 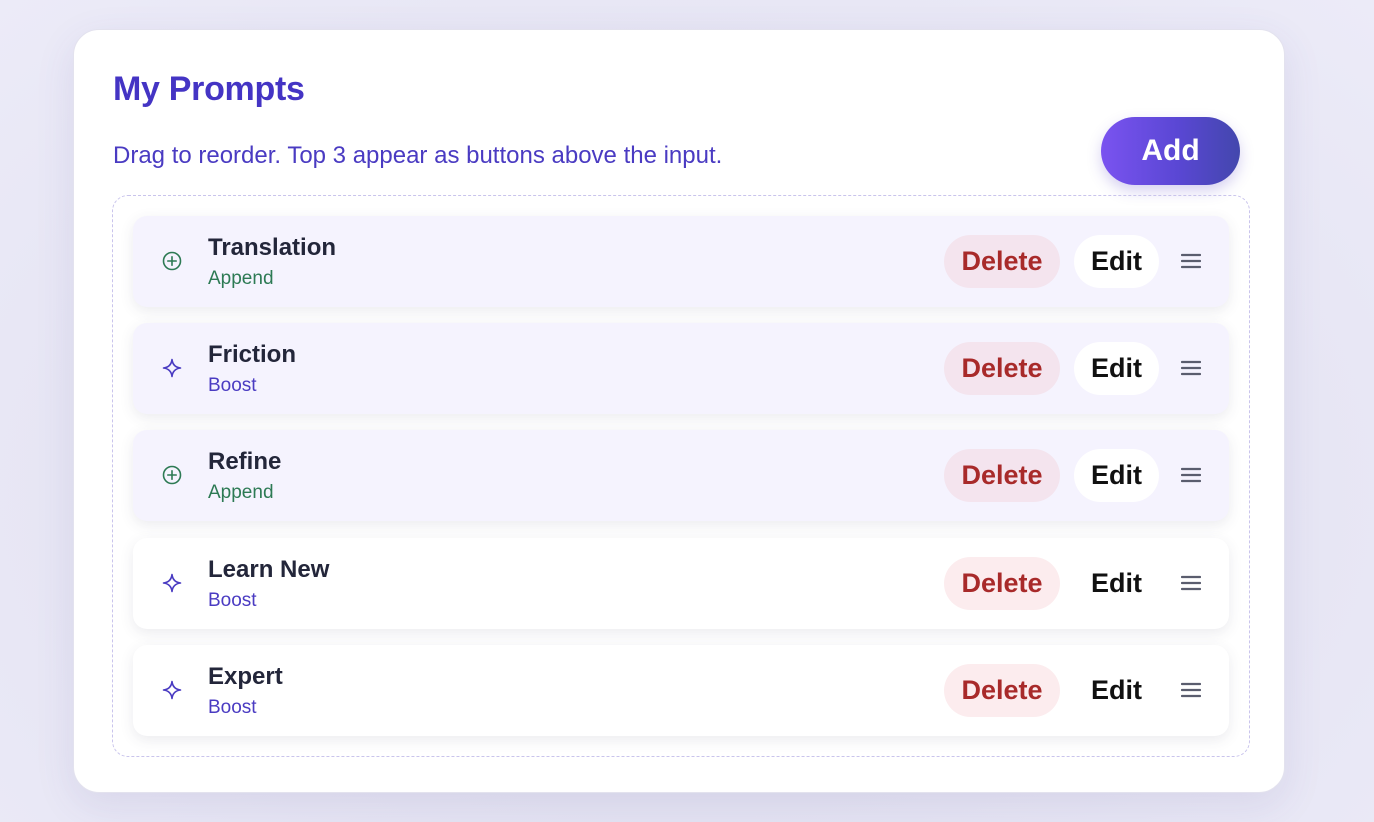 What do you see at coordinates (681, 368) in the screenshot?
I see `prompt-row: Friction Boost Delete Edit` at bounding box center [681, 368].